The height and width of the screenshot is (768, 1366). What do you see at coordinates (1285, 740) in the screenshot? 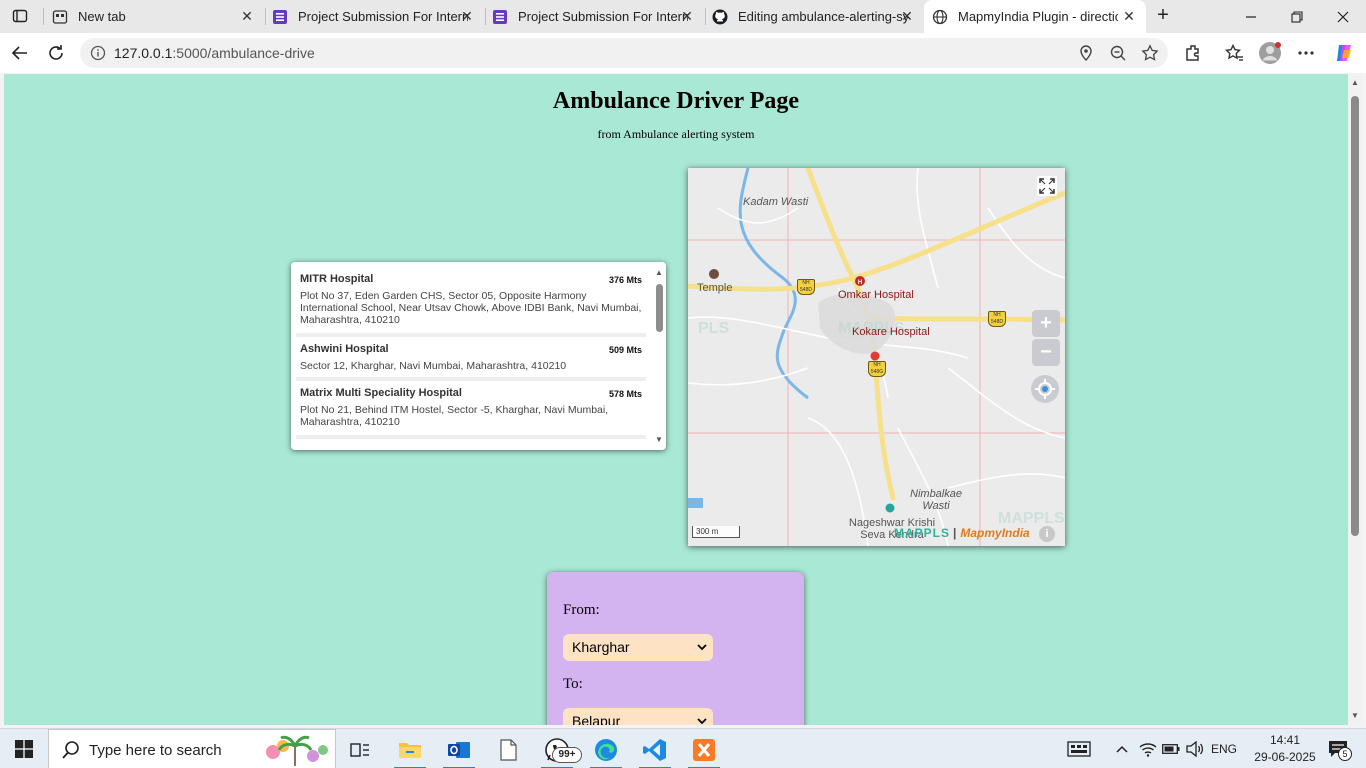
I see `clock-time: 14:41` at bounding box center [1285, 740].